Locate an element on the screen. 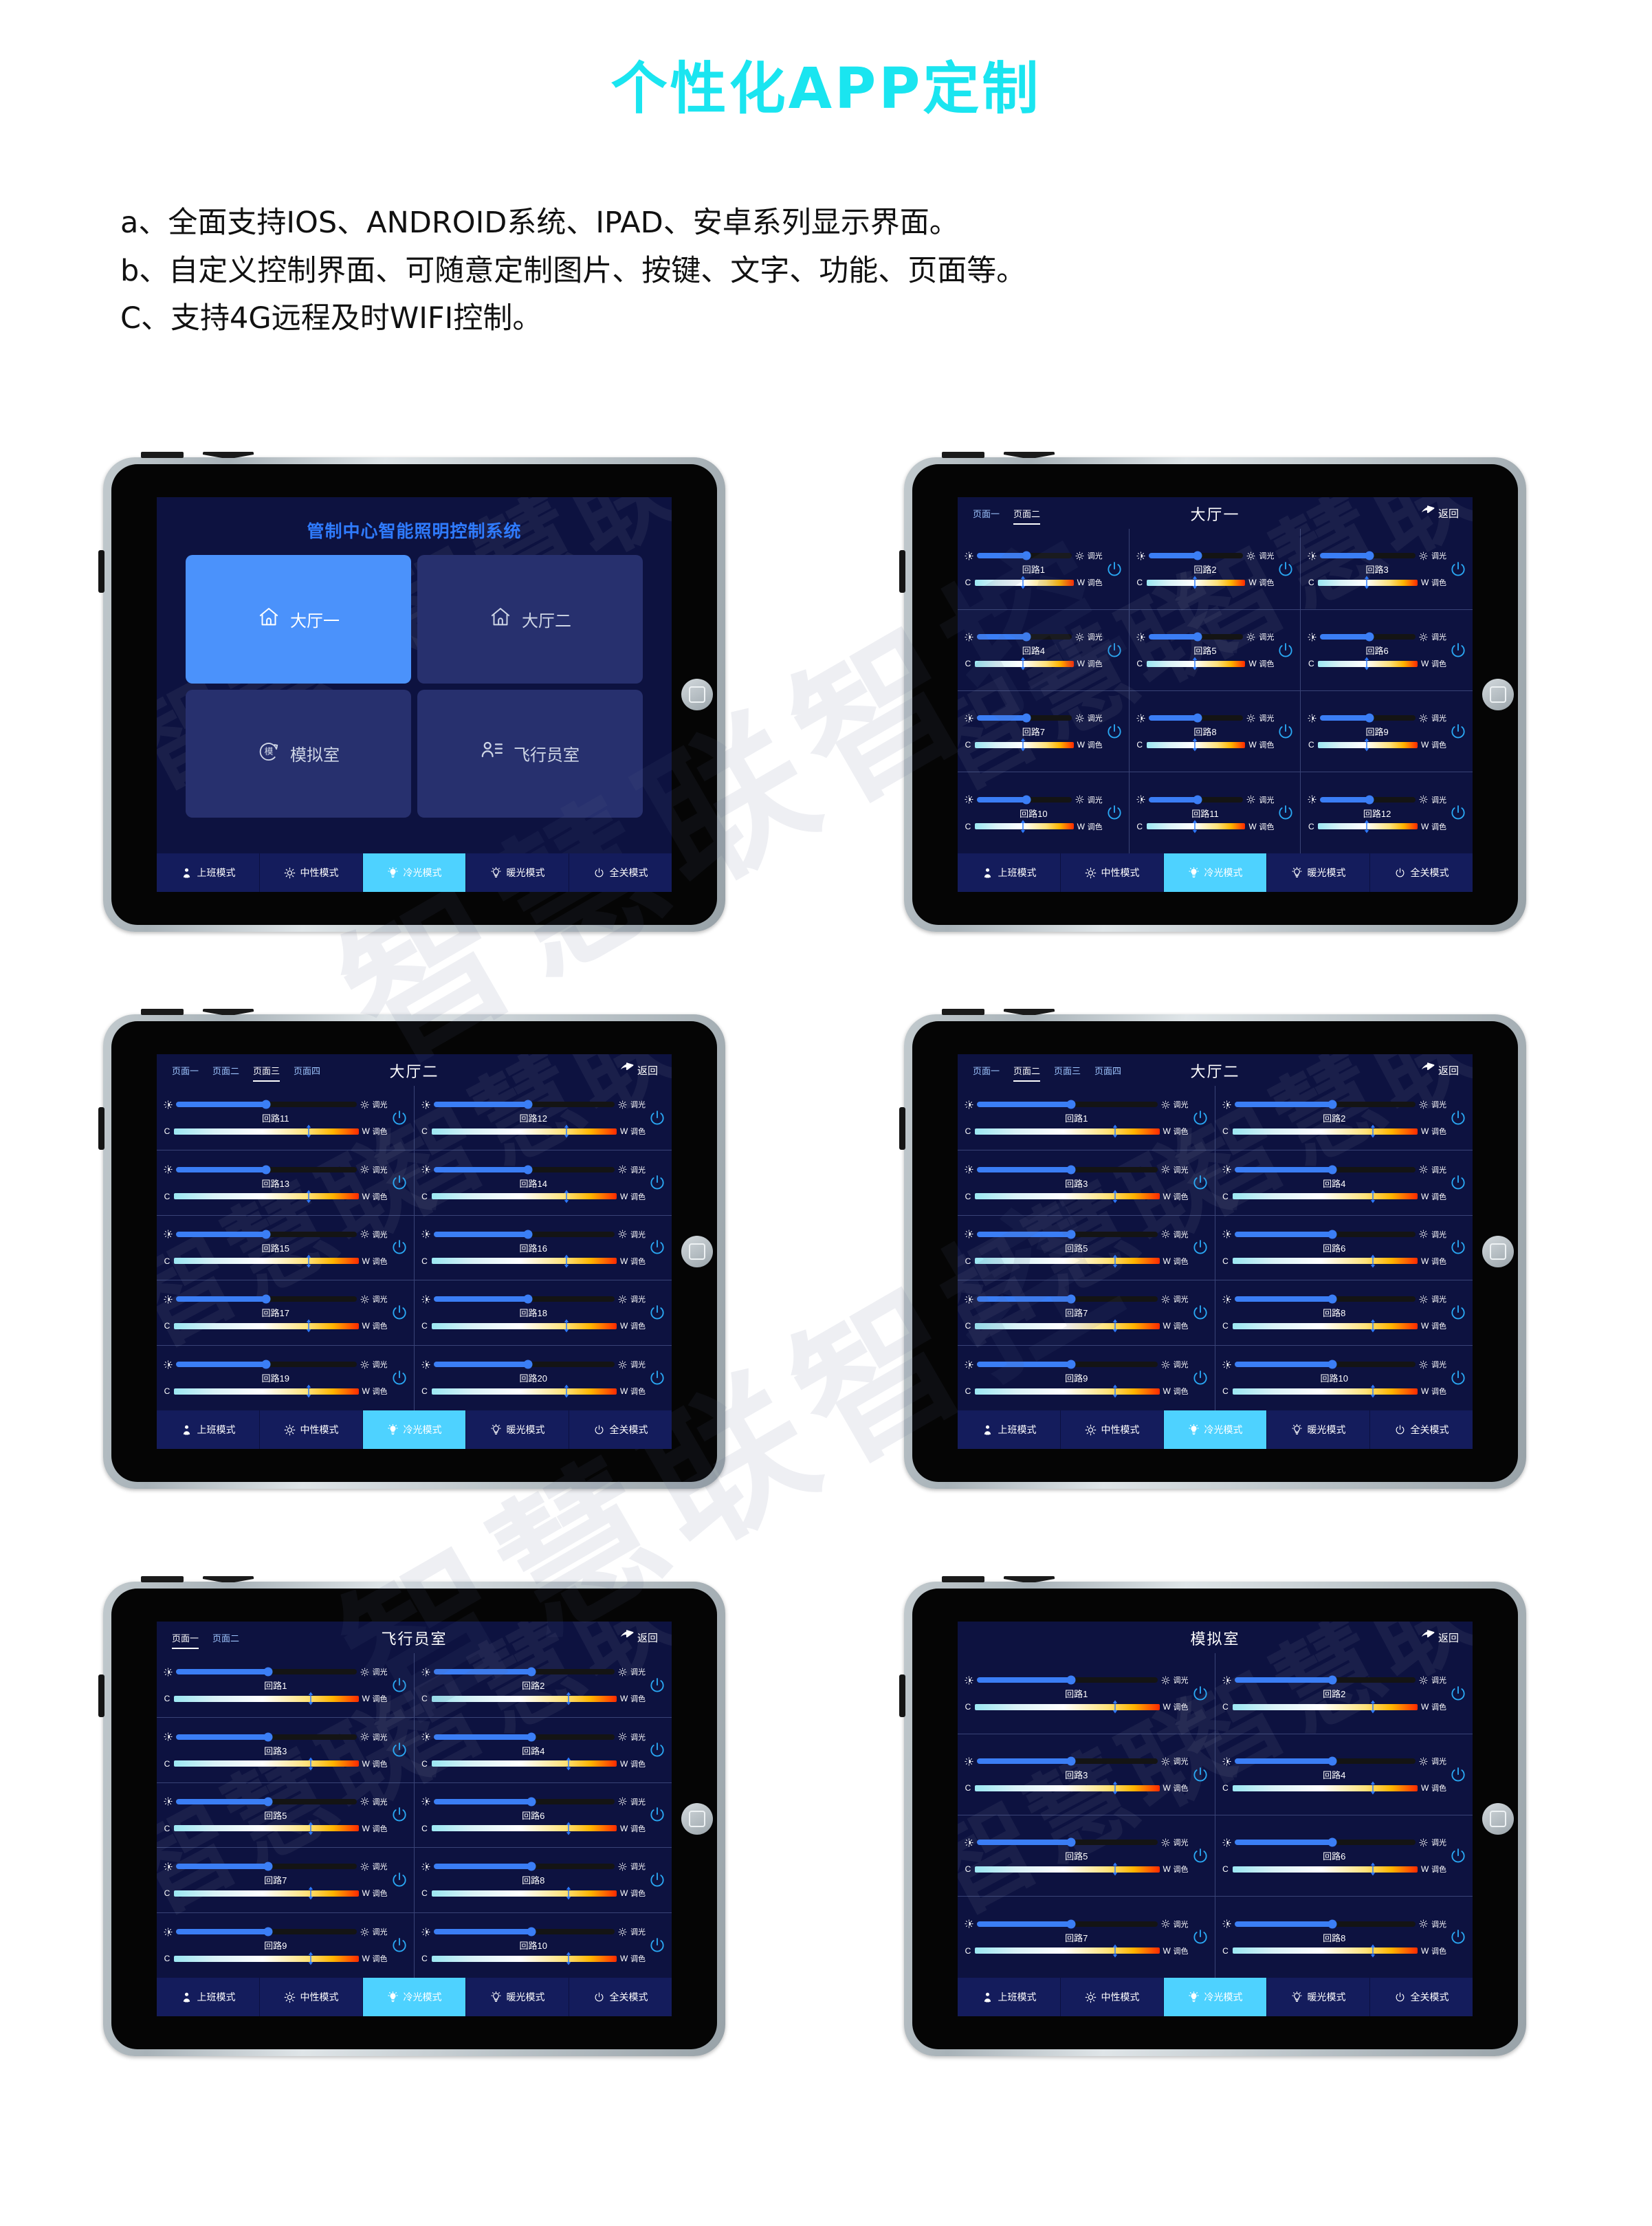 The width and height of the screenshot is (1652, 2226). mode-button-5: 全关模式 is located at coordinates (620, 1430).